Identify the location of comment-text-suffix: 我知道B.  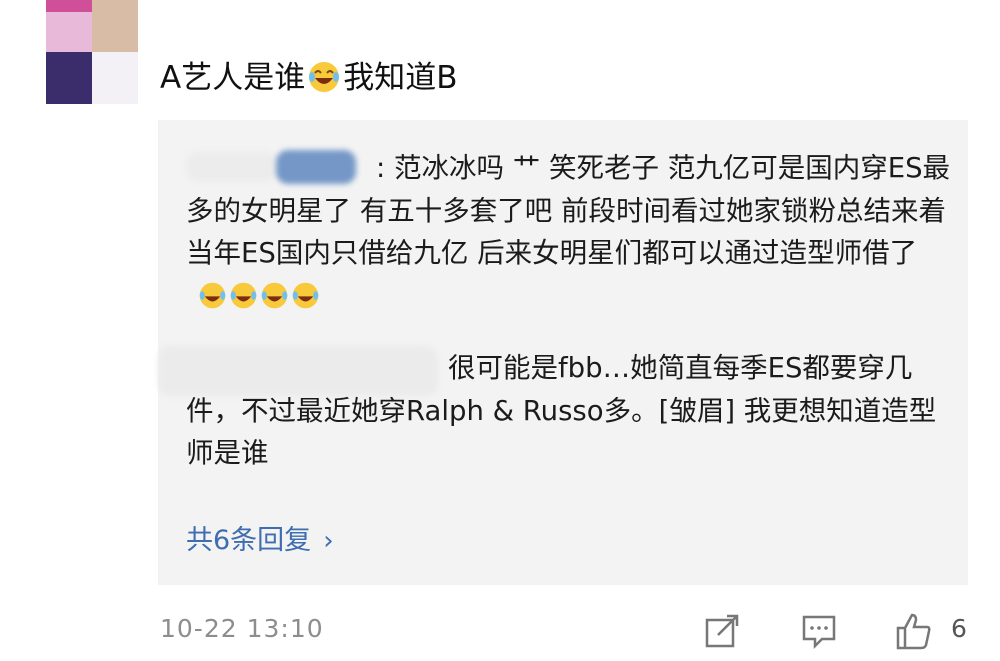
(400, 78).